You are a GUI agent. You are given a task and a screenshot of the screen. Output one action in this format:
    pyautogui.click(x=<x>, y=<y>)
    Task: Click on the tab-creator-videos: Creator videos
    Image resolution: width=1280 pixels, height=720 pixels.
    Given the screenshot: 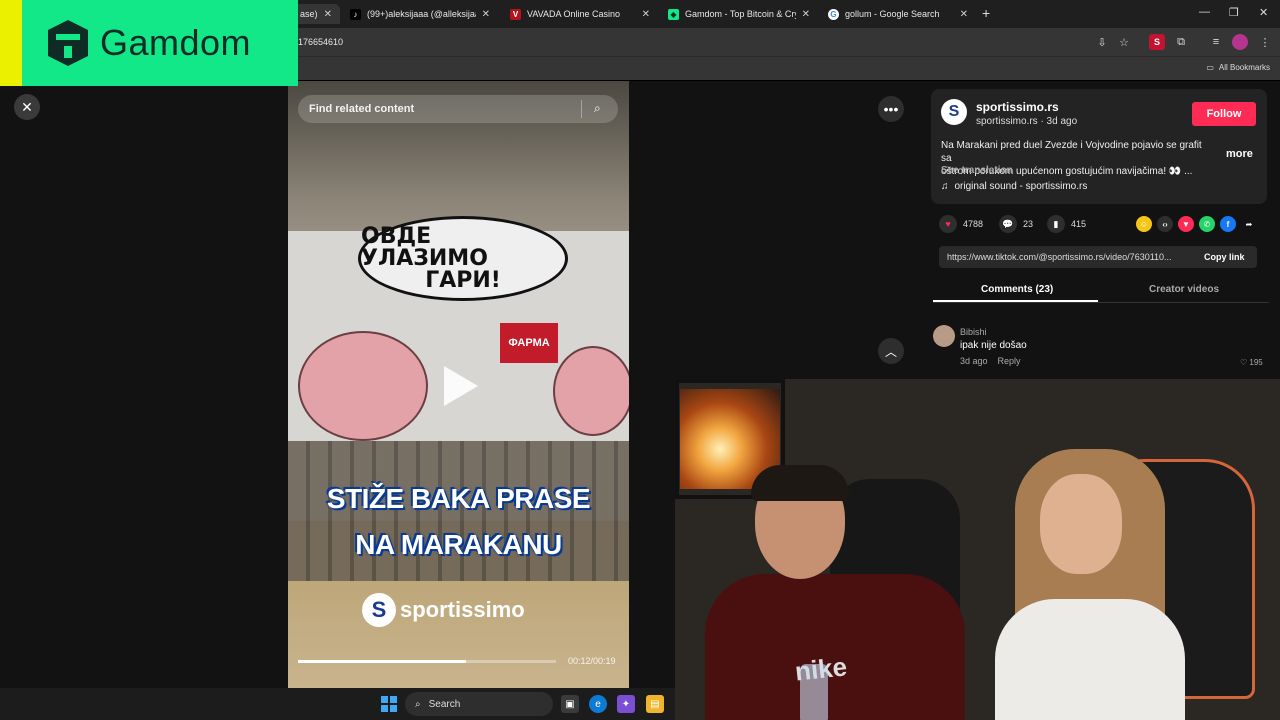 What is the action you would take?
    pyautogui.click(x=1184, y=289)
    